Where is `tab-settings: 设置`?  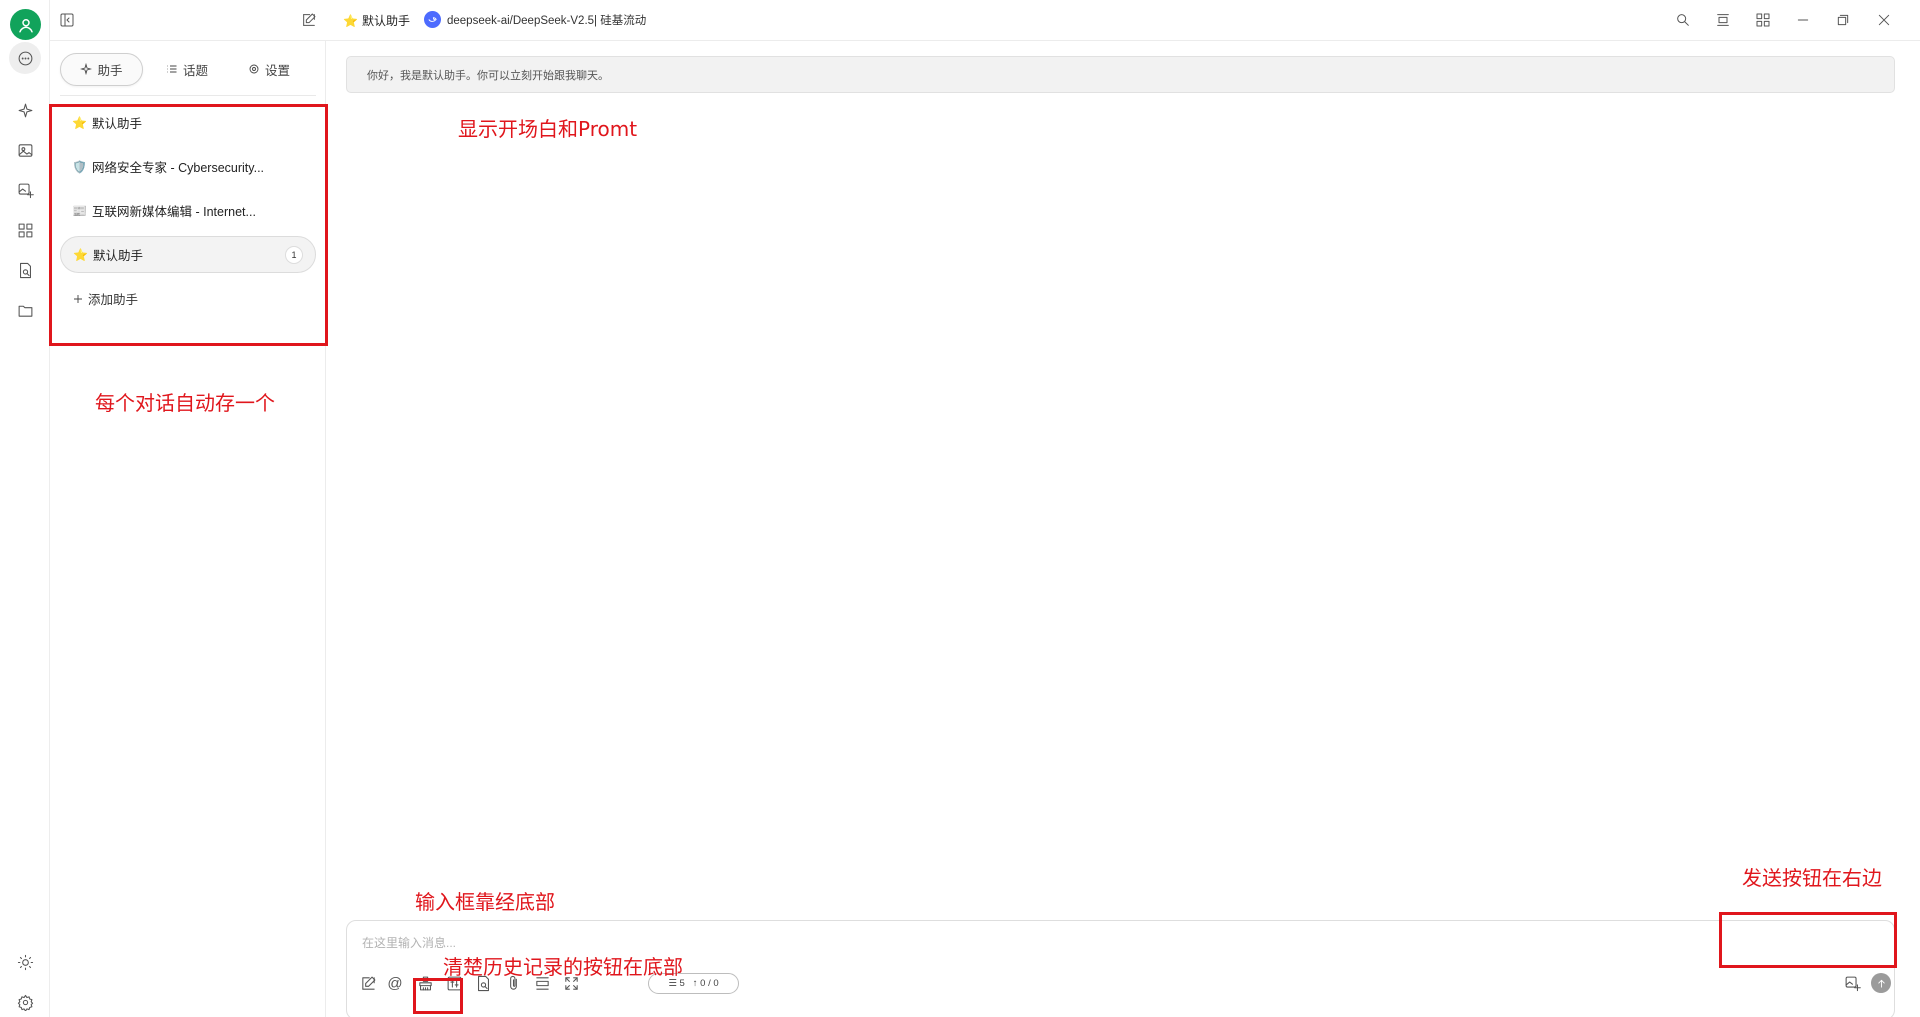
tab-settings: 设置 is located at coordinates (269, 69).